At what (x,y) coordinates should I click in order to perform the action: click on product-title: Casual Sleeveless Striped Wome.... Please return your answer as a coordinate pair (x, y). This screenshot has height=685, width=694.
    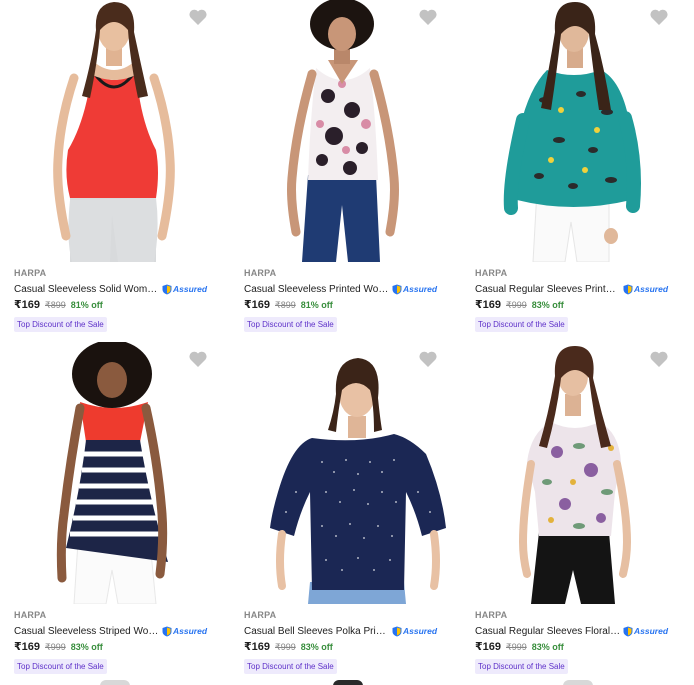
    Looking at the image, I should click on (87, 631).